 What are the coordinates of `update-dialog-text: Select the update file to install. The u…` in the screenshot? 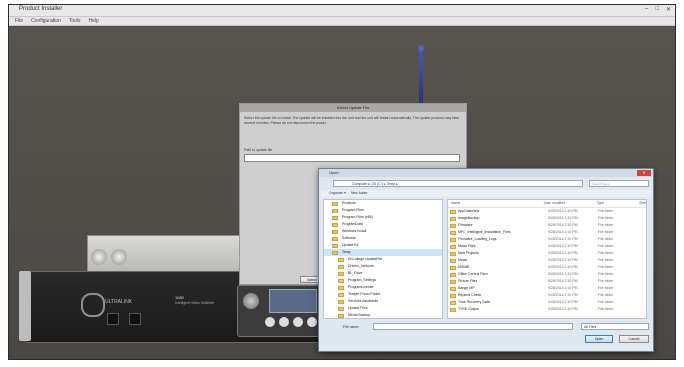 It's located at (351, 120).